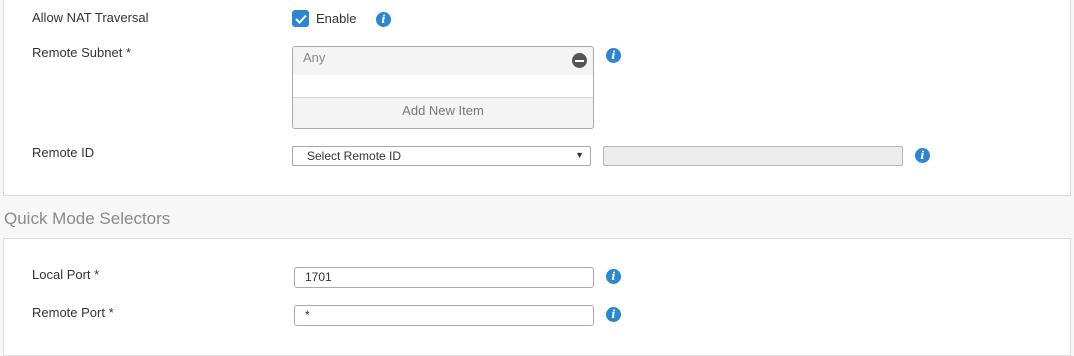 This screenshot has width=1074, height=356. What do you see at coordinates (443, 61) in the screenshot?
I see `list-item: Any` at bounding box center [443, 61].